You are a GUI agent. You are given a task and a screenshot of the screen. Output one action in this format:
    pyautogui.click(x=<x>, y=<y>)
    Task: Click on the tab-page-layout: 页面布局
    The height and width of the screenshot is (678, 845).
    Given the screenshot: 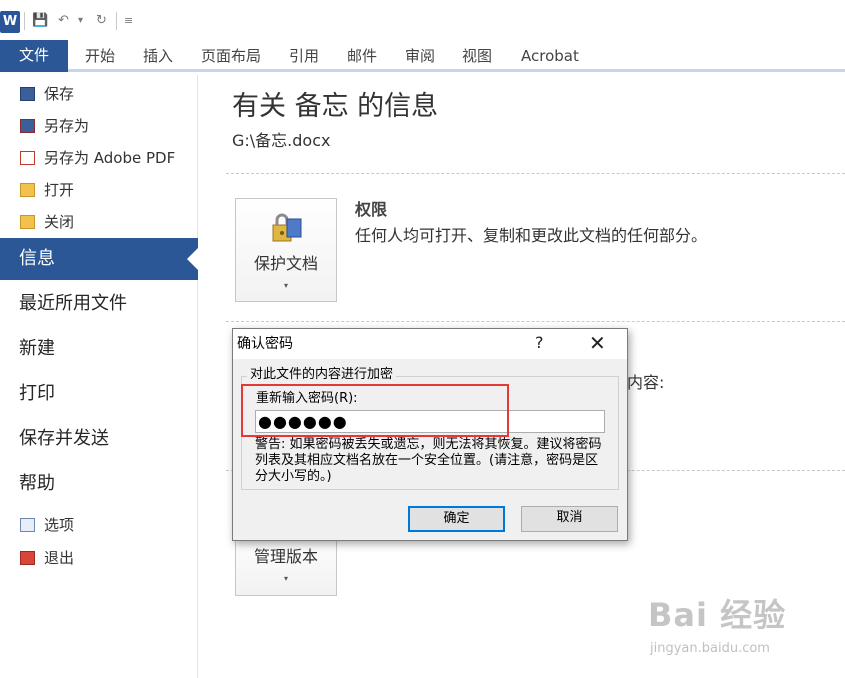 What is the action you would take?
    pyautogui.click(x=231, y=56)
    